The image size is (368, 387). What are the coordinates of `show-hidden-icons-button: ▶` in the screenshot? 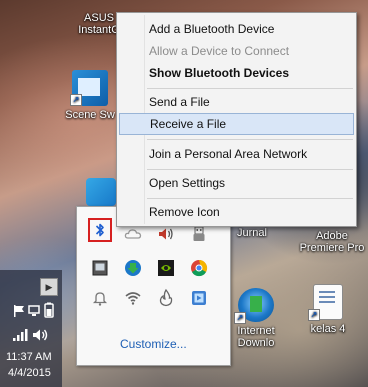 It's located at (49, 287).